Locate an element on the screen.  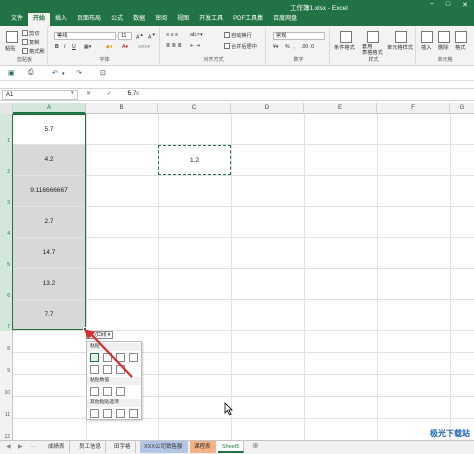
sheet-tab-bar: ◀ ▶ … 成绩表 员工信息 田字格 XXX公司销售额 课程表 Sheet5 ⊕ is located at coordinates (237, 447).